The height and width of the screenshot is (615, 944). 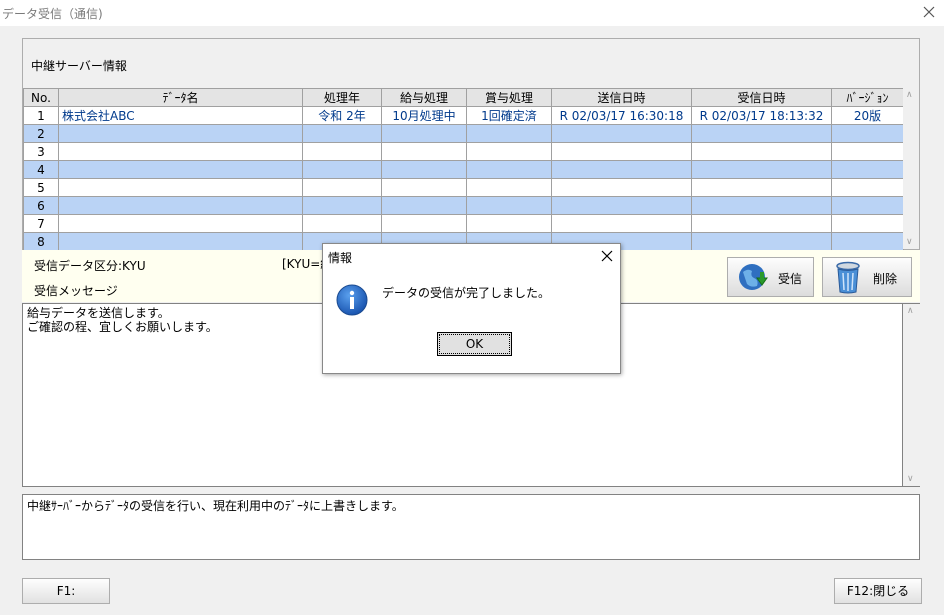 I want to click on table-row: 6, so click(x=463, y=205).